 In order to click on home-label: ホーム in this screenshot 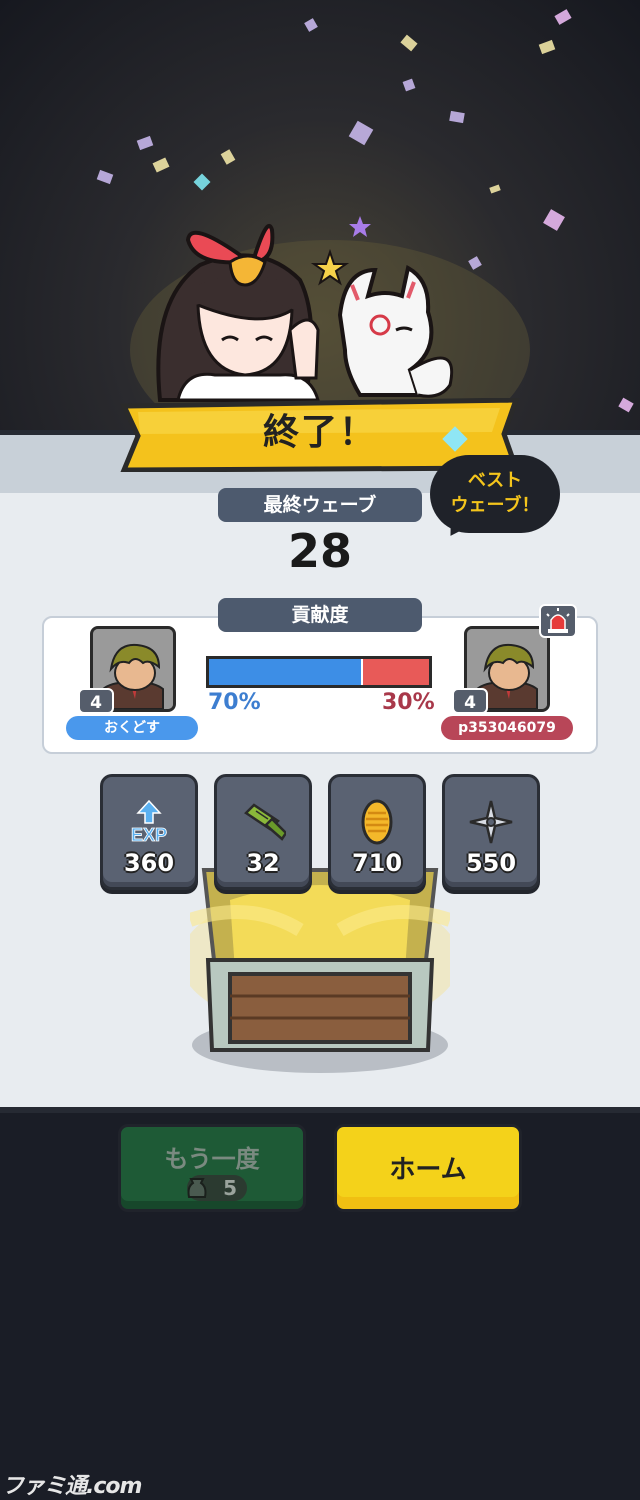, I will do `click(428, 1170)`.